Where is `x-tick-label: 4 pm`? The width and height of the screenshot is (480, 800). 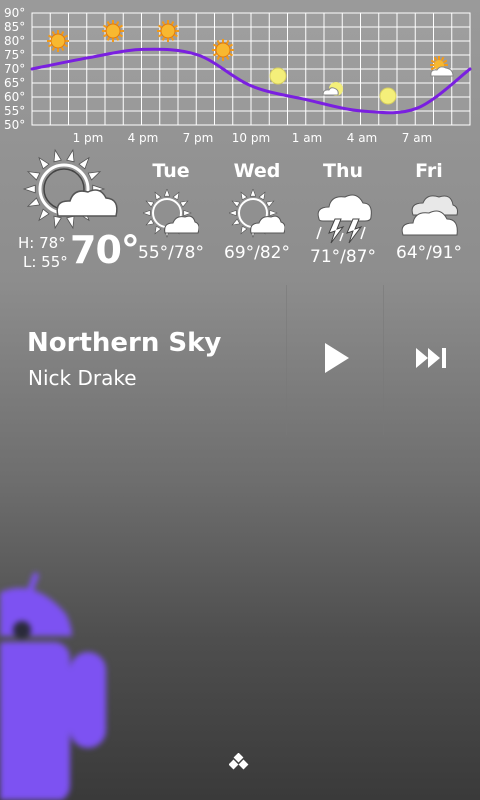 x-tick-label: 4 pm is located at coordinates (143, 138).